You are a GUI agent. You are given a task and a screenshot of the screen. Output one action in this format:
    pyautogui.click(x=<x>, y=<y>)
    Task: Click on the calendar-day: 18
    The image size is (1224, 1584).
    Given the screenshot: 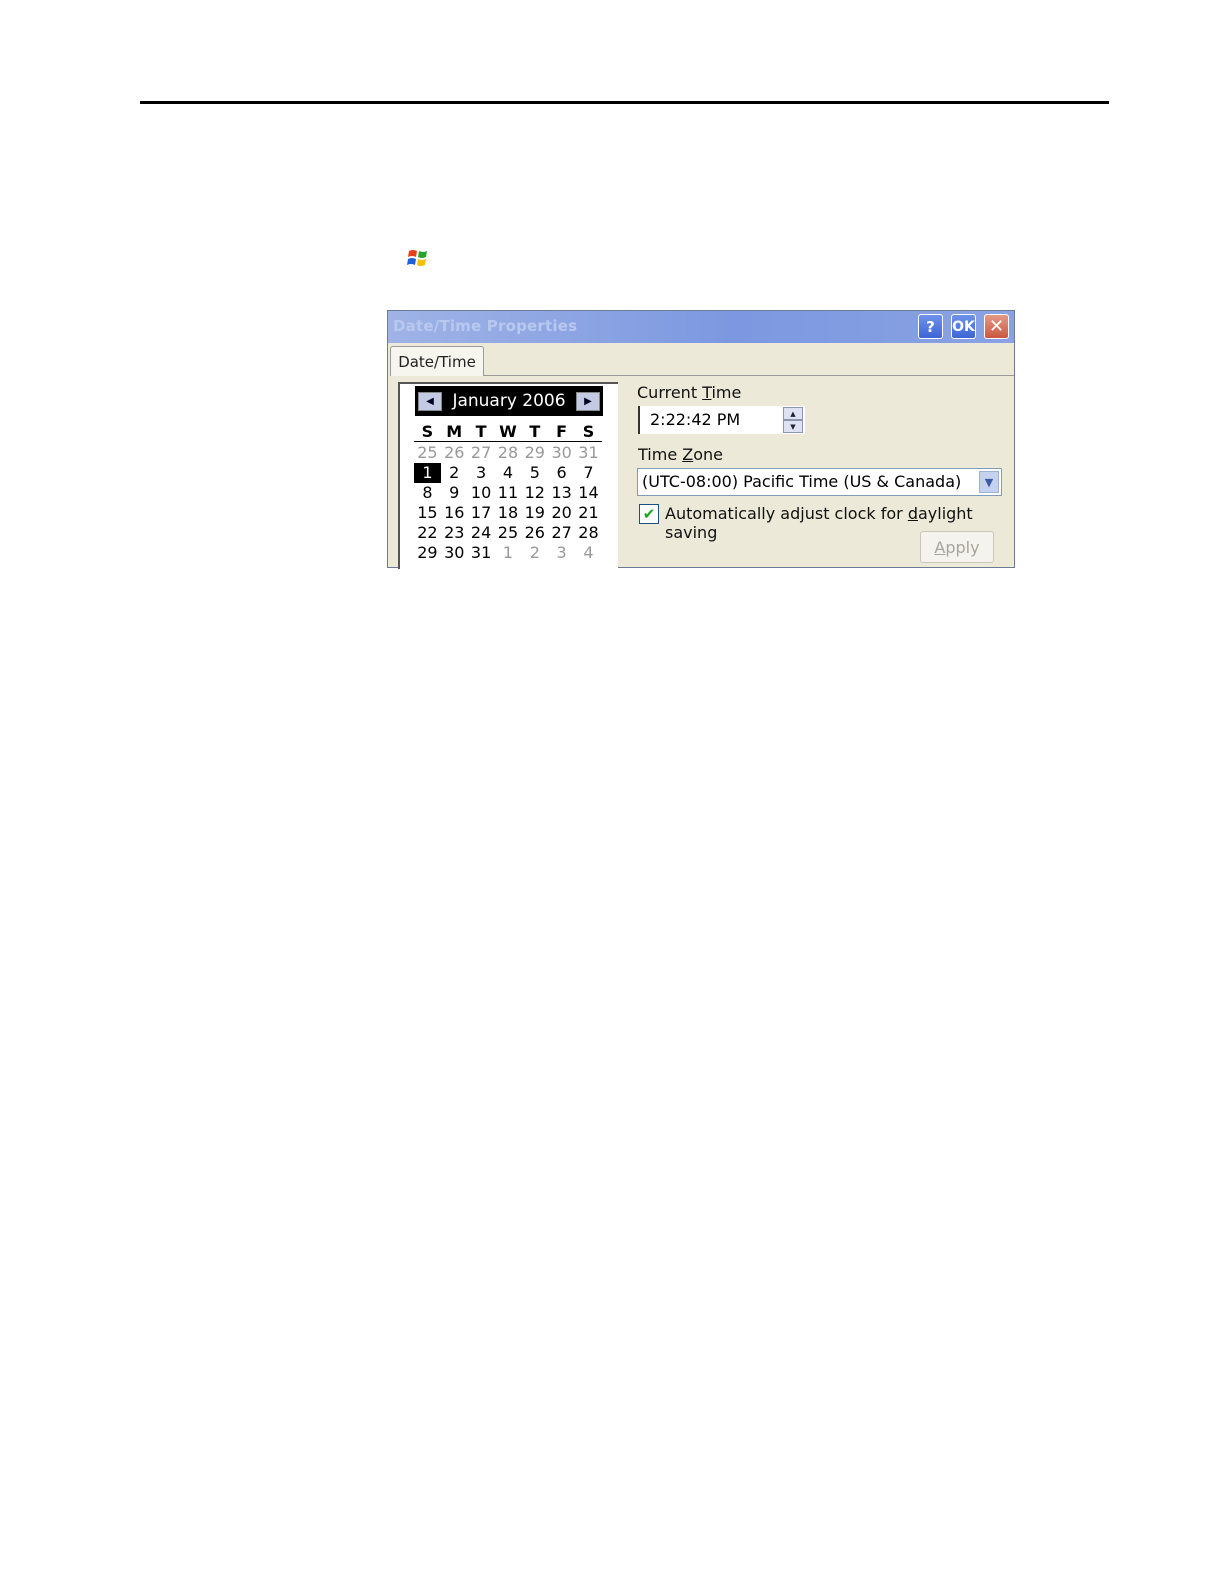 What is the action you would take?
    pyautogui.click(x=508, y=513)
    